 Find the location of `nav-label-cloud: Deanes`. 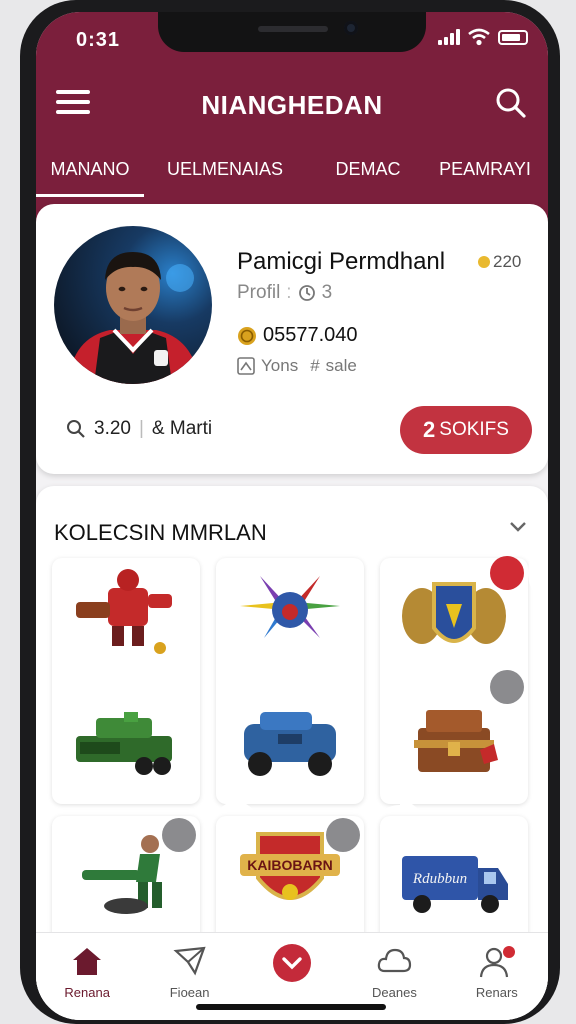

nav-label-cloud: Deanes is located at coordinates (394, 992).